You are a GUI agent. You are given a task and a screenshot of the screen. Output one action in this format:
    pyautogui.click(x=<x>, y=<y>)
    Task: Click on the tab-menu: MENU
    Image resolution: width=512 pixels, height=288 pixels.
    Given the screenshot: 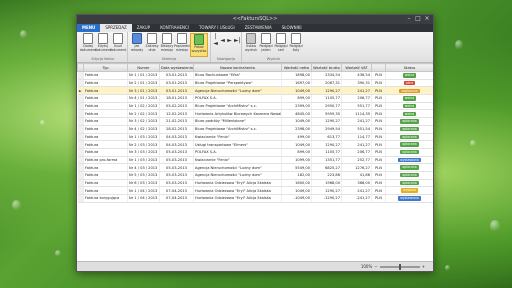 What is the action you would take?
    pyautogui.click(x=89, y=28)
    